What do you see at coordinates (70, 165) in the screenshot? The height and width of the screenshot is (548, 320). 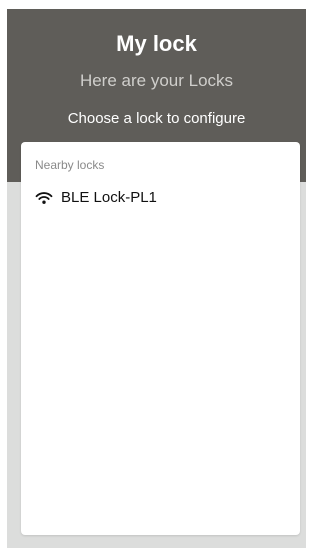 I see `section-label-nearby-locks: Nearby locks` at bounding box center [70, 165].